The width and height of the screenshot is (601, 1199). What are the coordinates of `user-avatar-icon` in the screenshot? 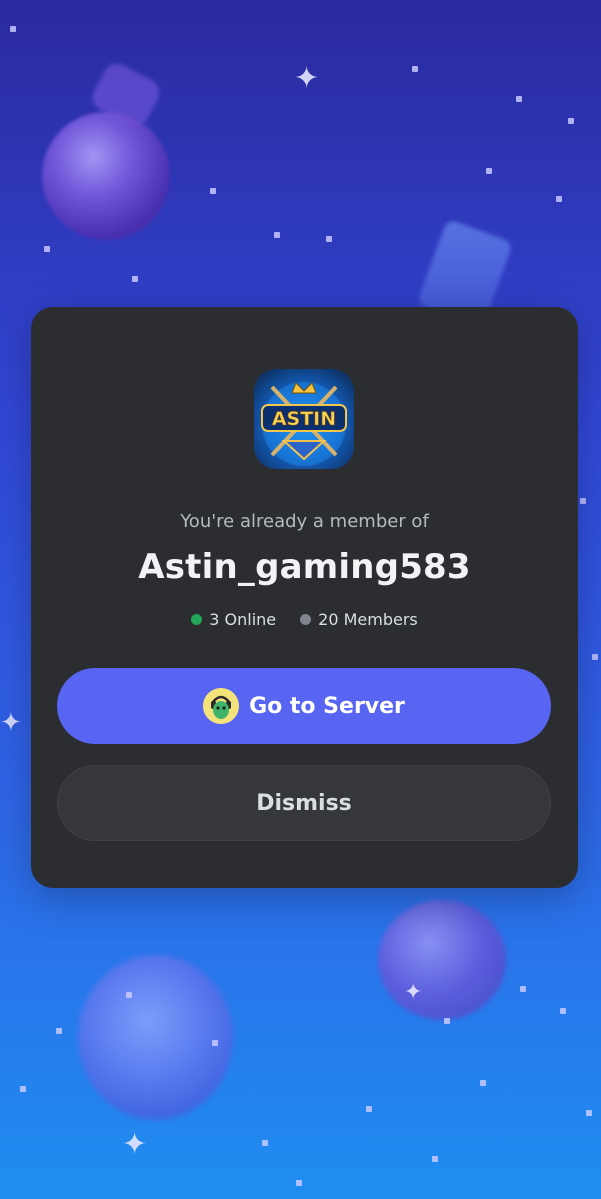 It's located at (221, 706).